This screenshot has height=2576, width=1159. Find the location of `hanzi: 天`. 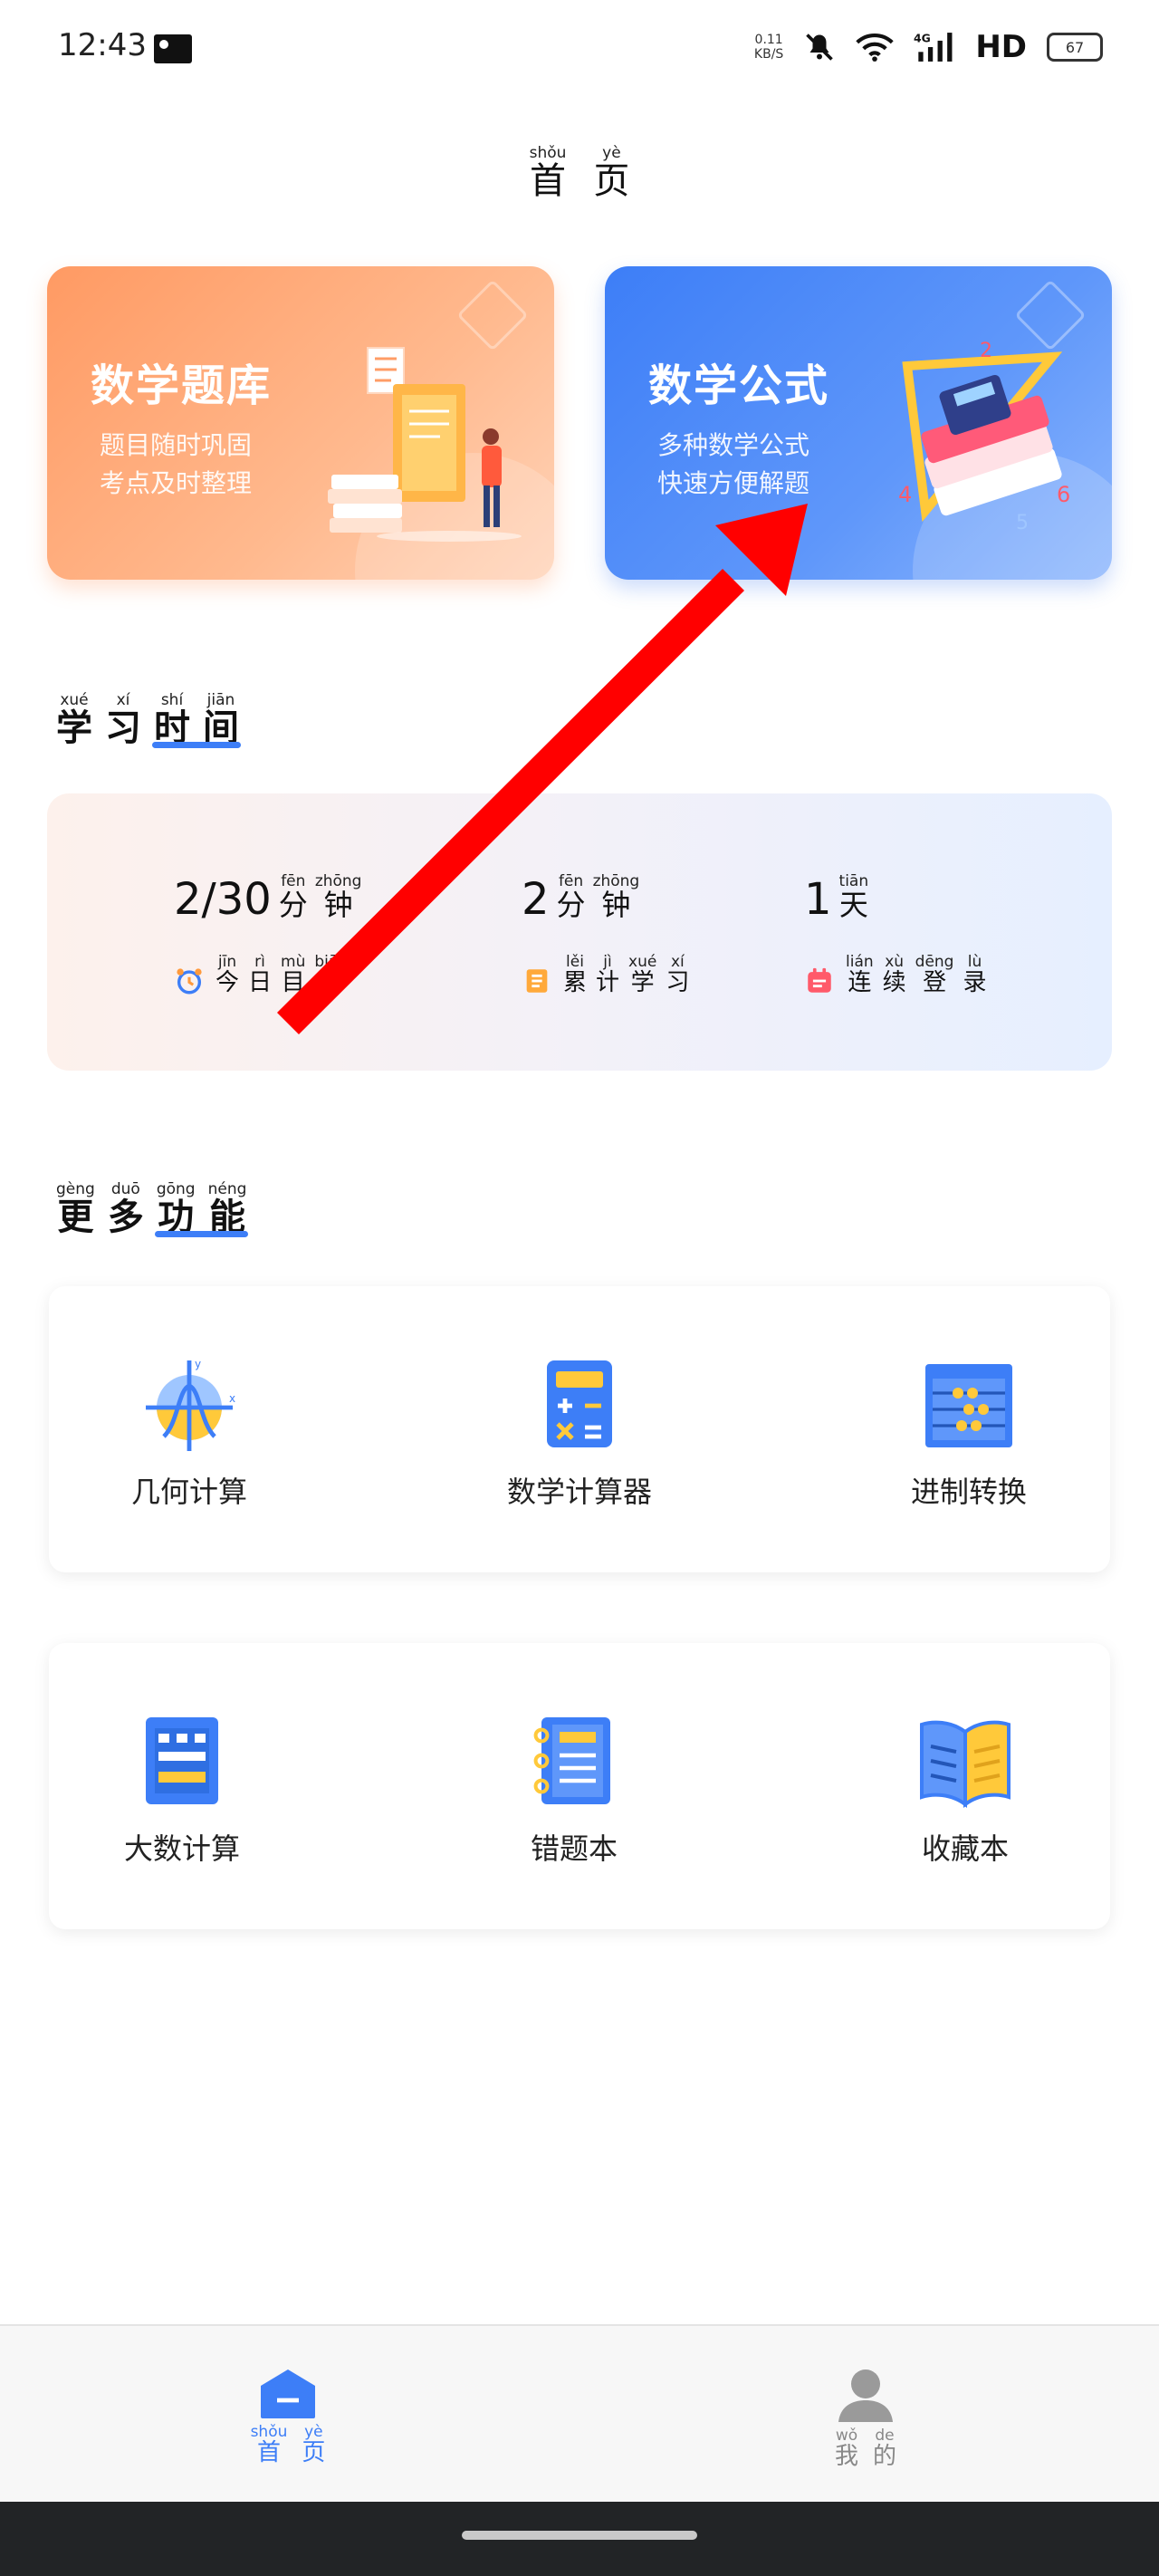

hanzi: 天 is located at coordinates (853, 905).